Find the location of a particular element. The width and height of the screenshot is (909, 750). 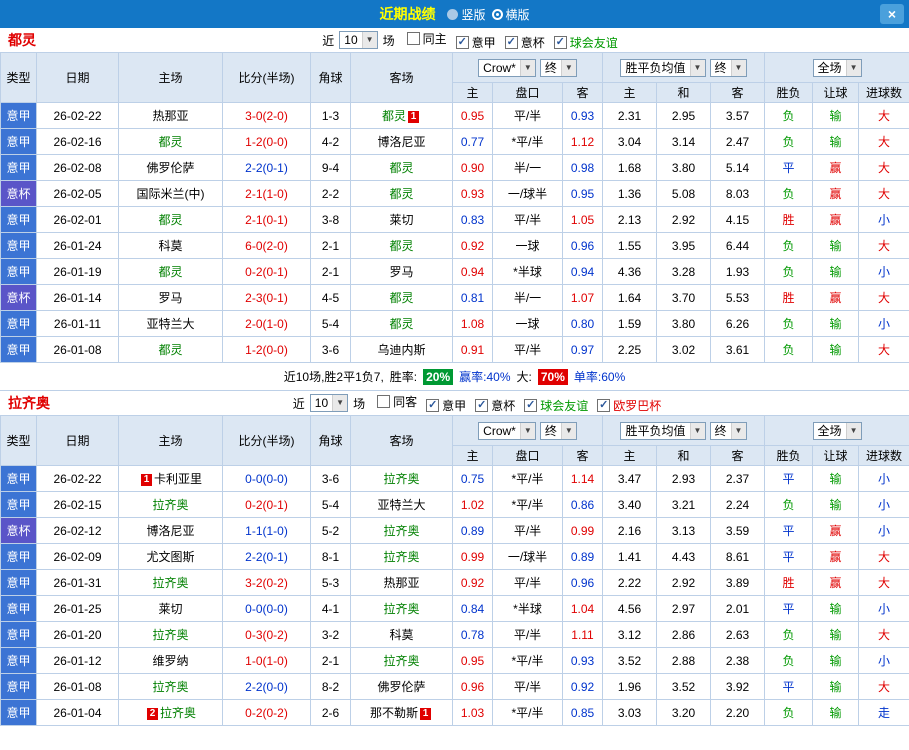

asia-home-odds-cell: 0.78 is located at coordinates (472, 634).